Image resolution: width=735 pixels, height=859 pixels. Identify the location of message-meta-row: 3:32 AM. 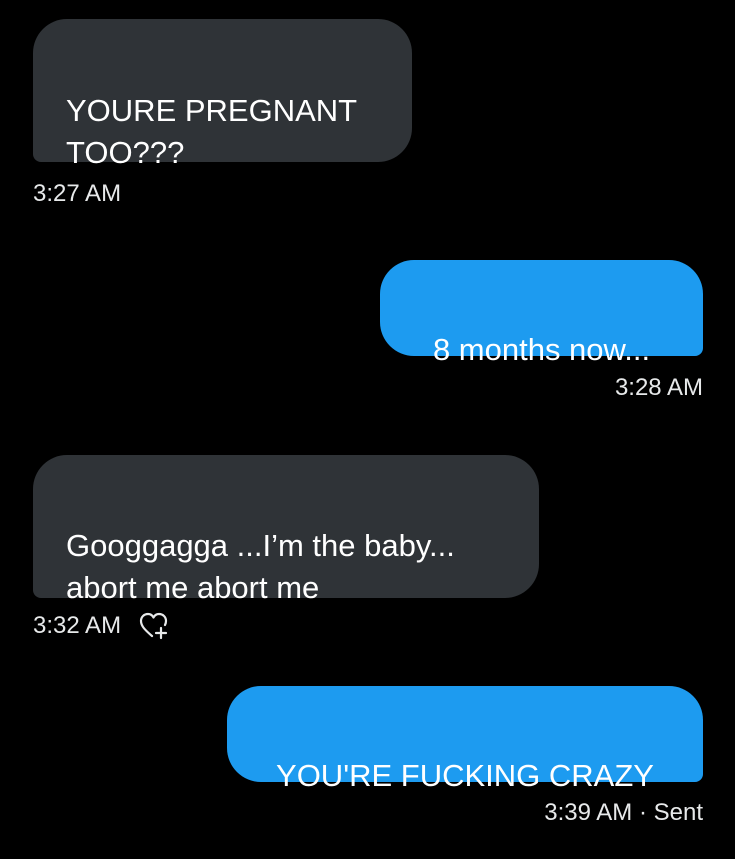
(101, 626).